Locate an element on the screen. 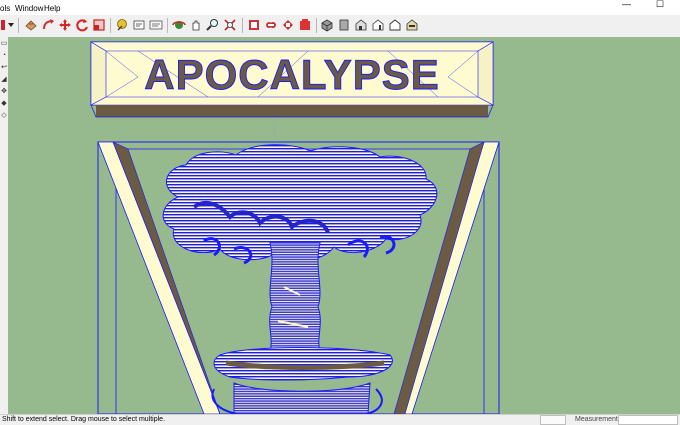 This screenshot has width=680, height=425. share-model-icon is located at coordinates (288, 25).